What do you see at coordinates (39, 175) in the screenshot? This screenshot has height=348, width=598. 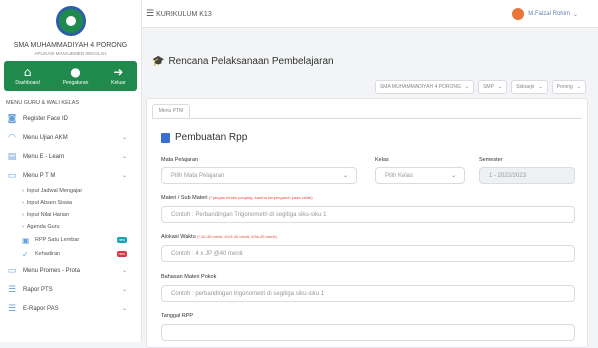 I see `sidebar-item-label: Menu P T M` at bounding box center [39, 175].